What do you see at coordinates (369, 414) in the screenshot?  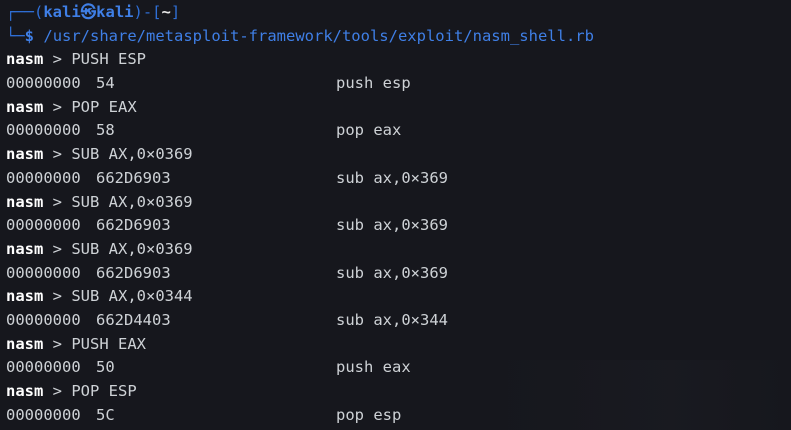 I see `nasm-disassembly: pop esp` at bounding box center [369, 414].